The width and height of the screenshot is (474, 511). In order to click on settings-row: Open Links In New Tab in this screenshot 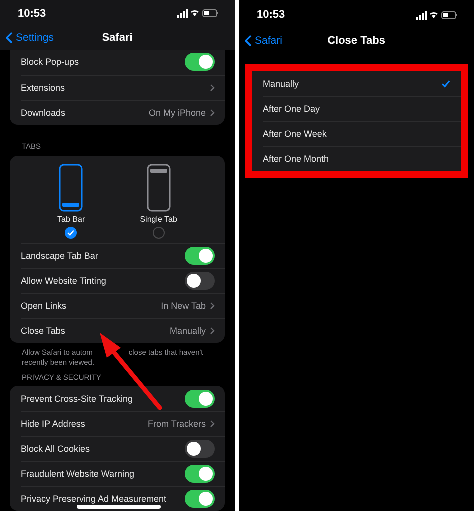, I will do `click(123, 305)`.